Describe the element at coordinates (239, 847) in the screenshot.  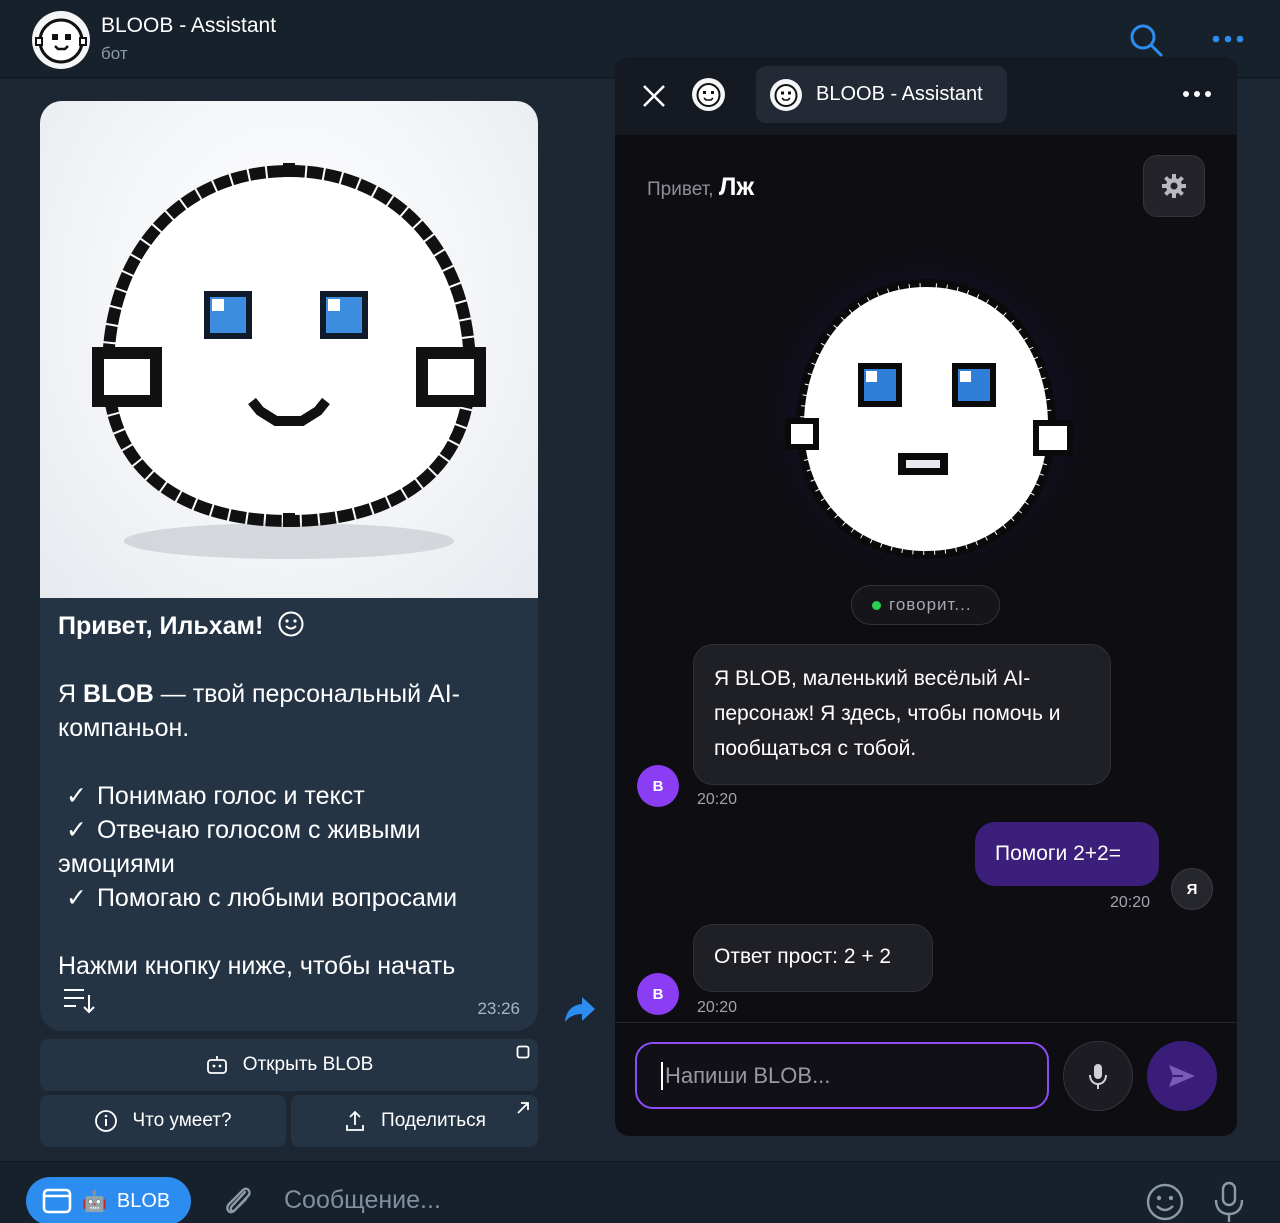
I see `feature-text: Отвечаю голосом с живыми эмоциями` at that location.